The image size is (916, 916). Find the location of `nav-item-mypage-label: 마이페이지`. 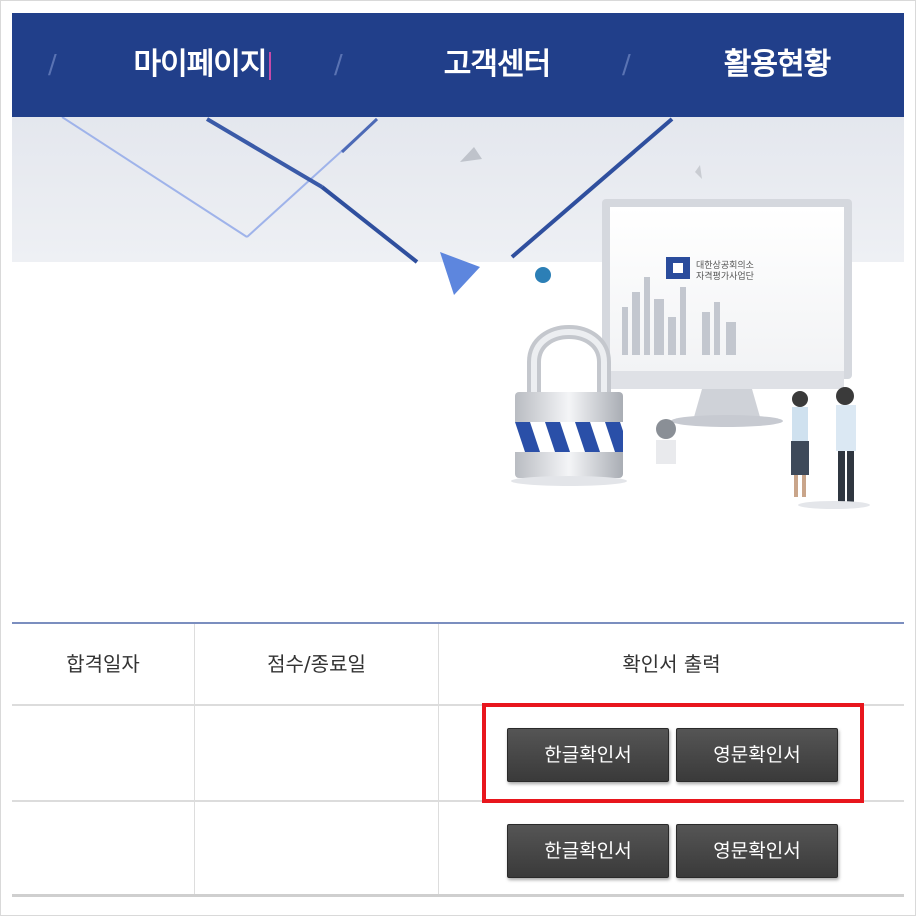

nav-item-mypage-label: 마이페이지 is located at coordinates (200, 64).